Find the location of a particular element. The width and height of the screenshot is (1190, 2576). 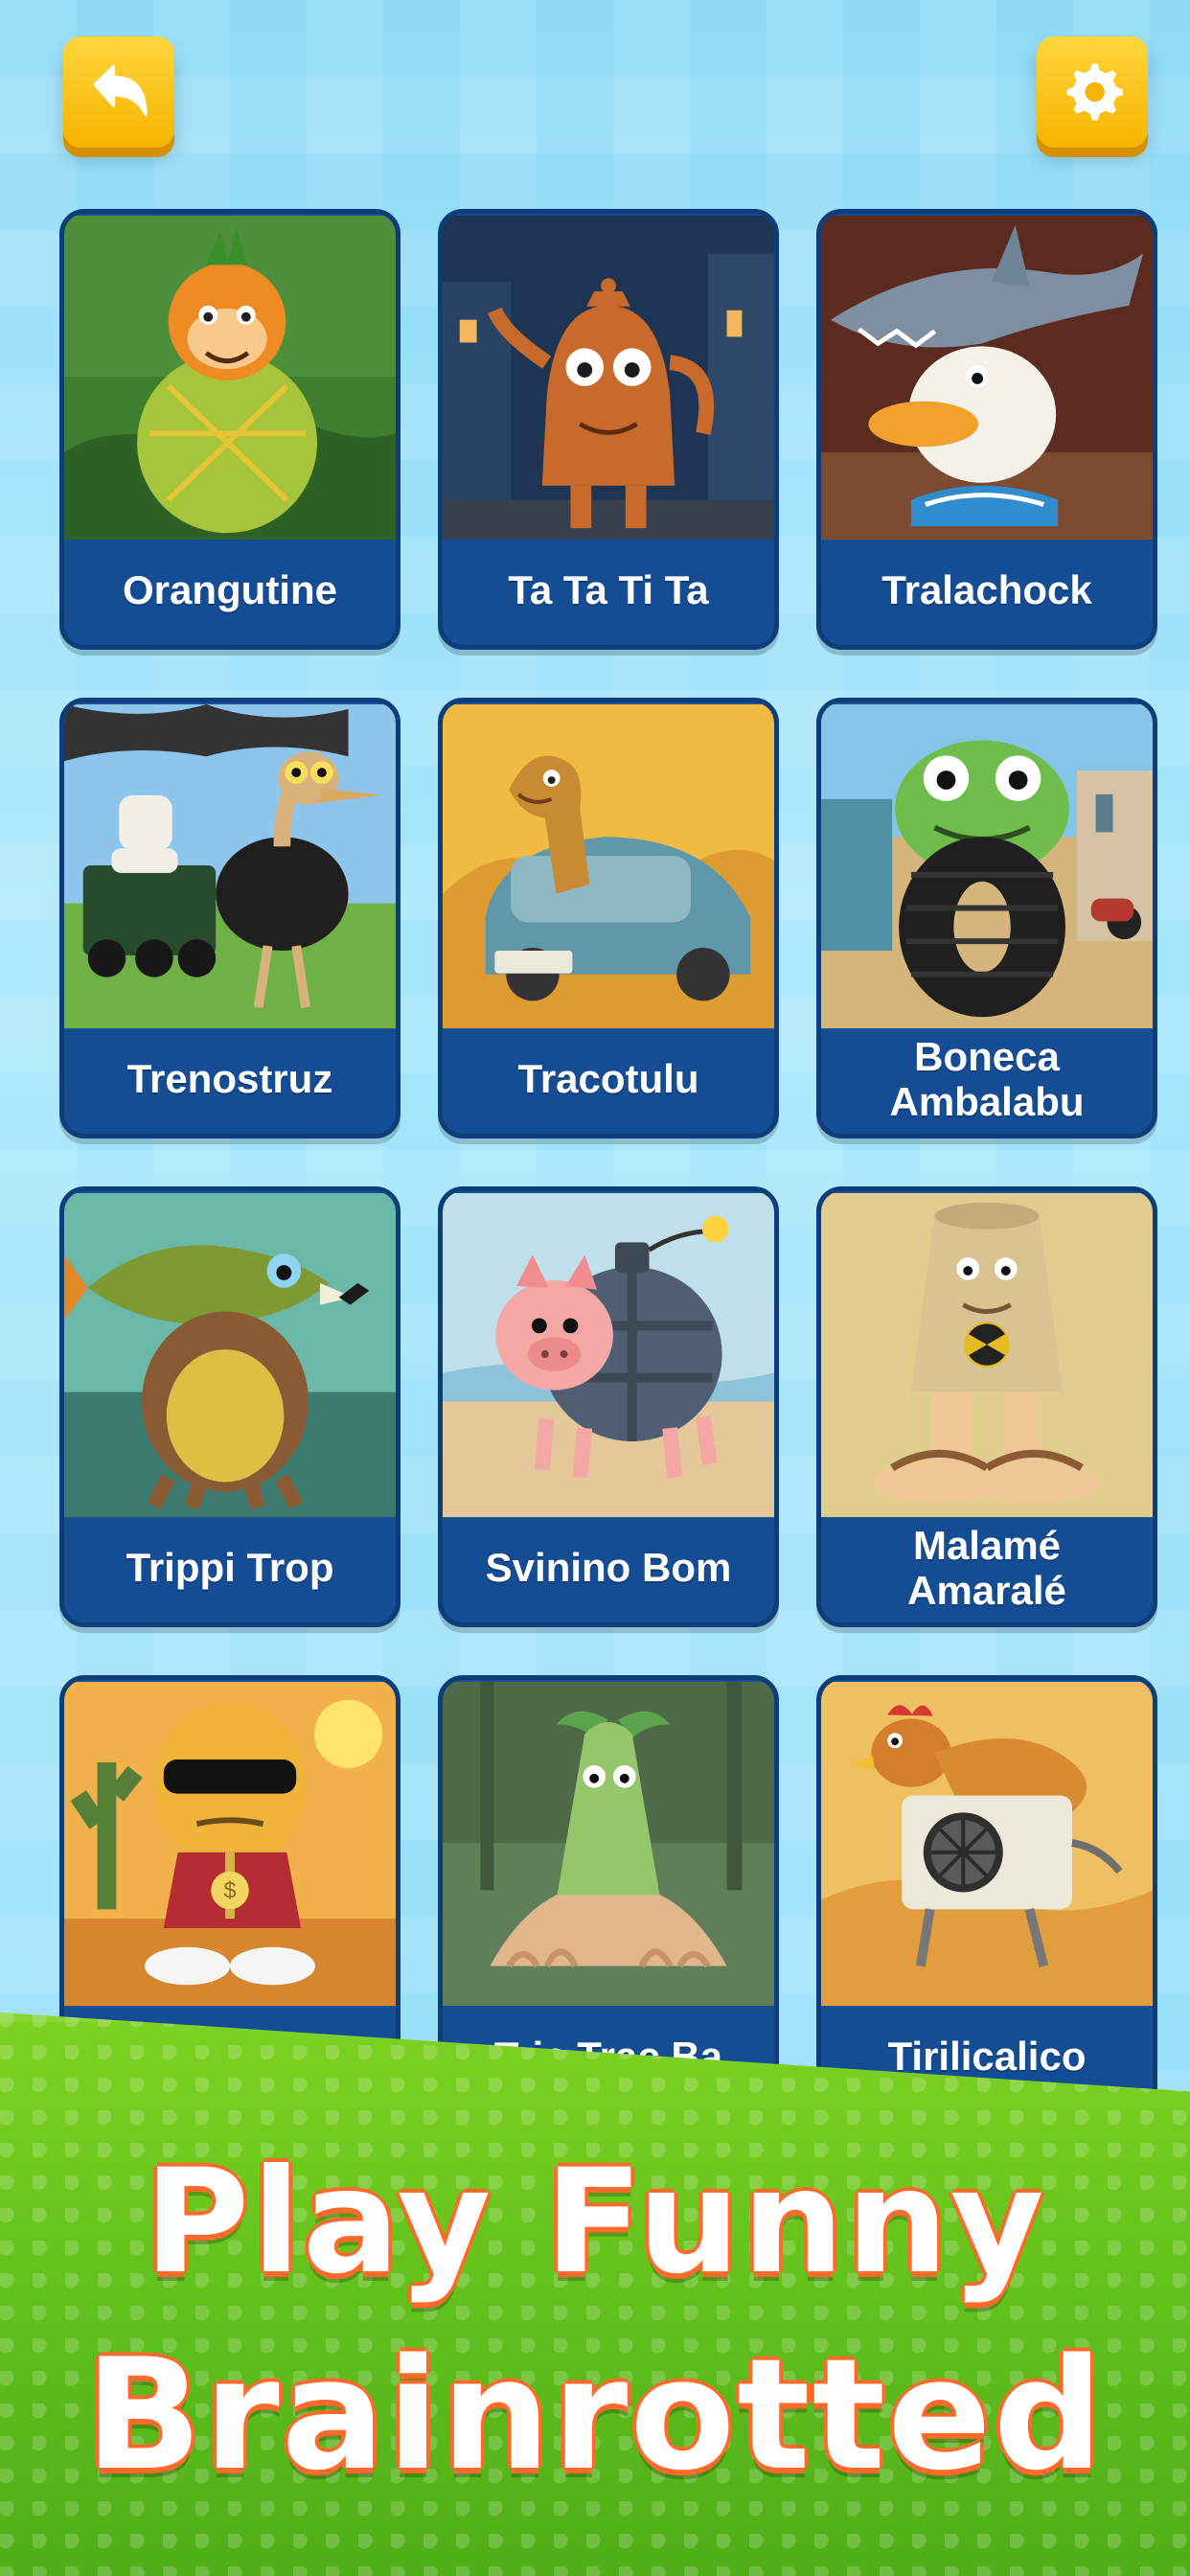

character-image-tric-trac-ba is located at coordinates (608, 1844).